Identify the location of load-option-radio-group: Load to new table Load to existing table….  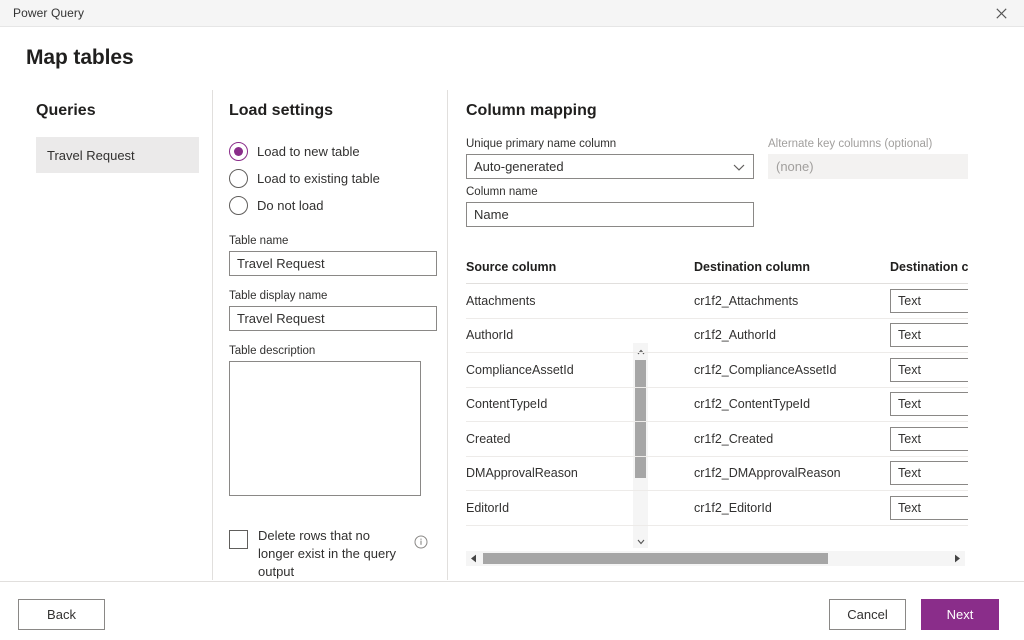
(304, 178).